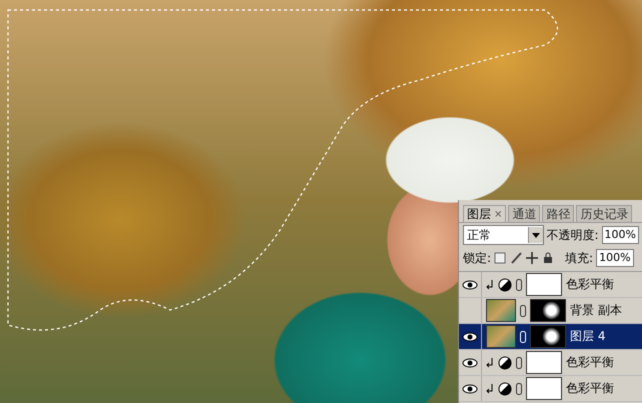  Describe the element at coordinates (588, 336) in the screenshot. I see `layer-name: 图层 4` at that location.